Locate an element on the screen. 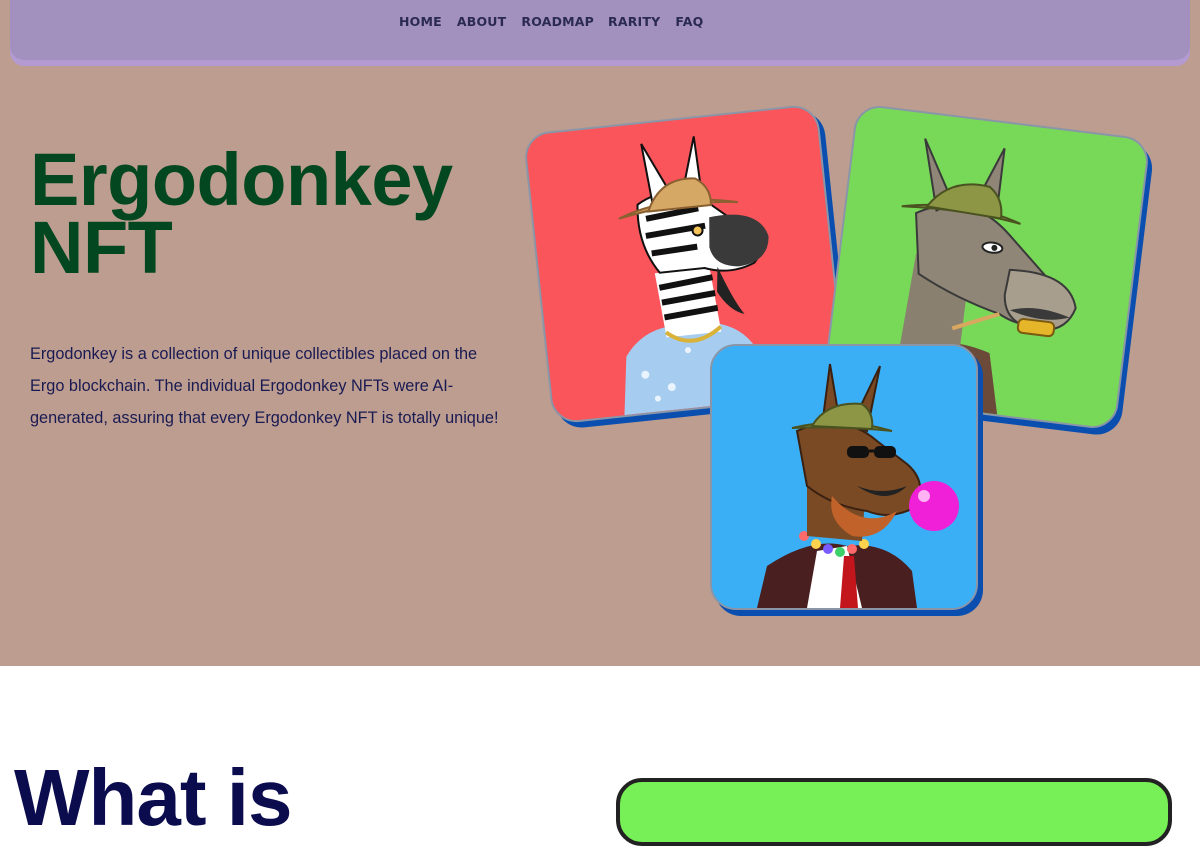 Image resolution: width=1200 pixels, height=846 pixels. hero-title: Ergodonkey NFT is located at coordinates (270, 214).